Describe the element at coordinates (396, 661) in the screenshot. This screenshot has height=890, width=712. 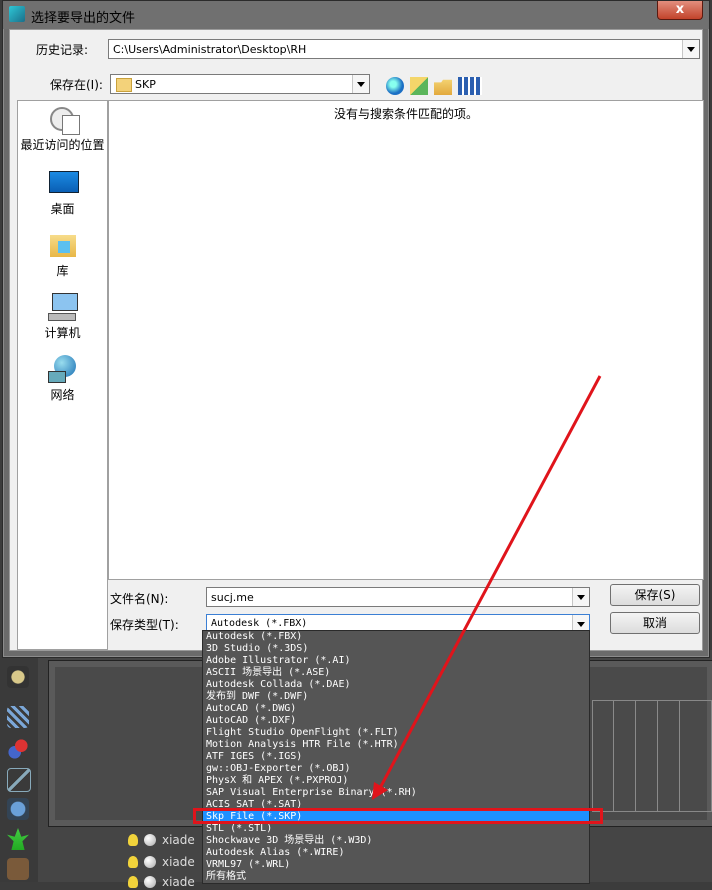
I see `filetype-option: Adobe Illustrator (*.AI)` at that location.